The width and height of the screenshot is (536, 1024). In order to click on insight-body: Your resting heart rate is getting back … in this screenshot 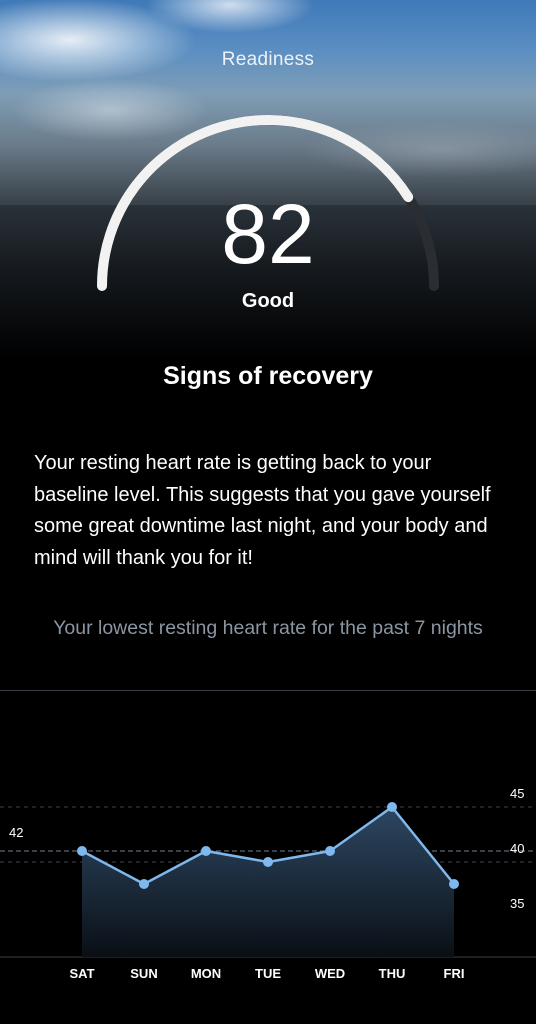, I will do `click(262, 510)`.